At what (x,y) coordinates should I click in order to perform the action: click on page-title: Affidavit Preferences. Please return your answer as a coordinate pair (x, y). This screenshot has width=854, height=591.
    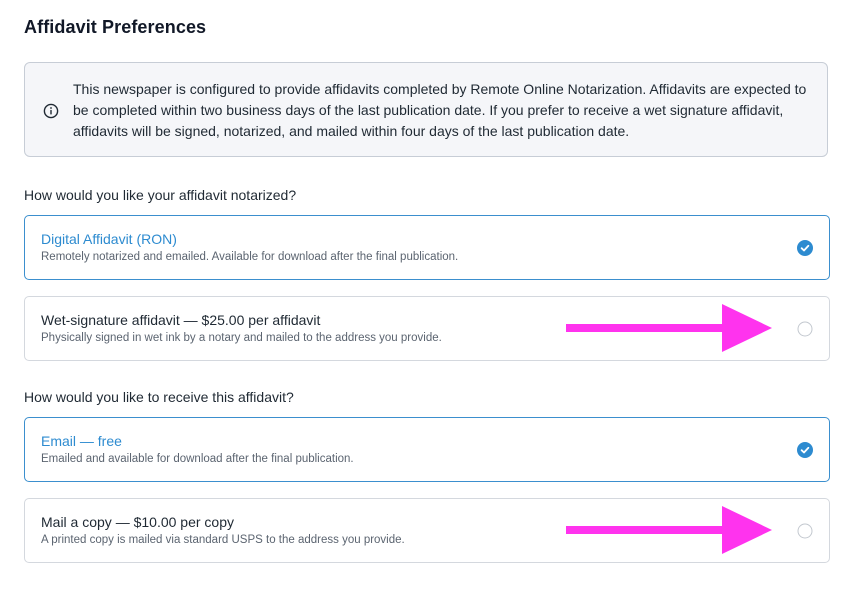
    Looking at the image, I should click on (115, 27).